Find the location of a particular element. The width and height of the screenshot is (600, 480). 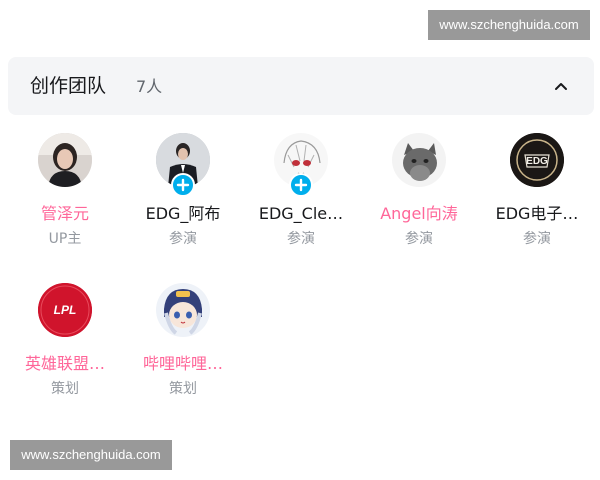

avatar: EDG is located at coordinates (537, 160).